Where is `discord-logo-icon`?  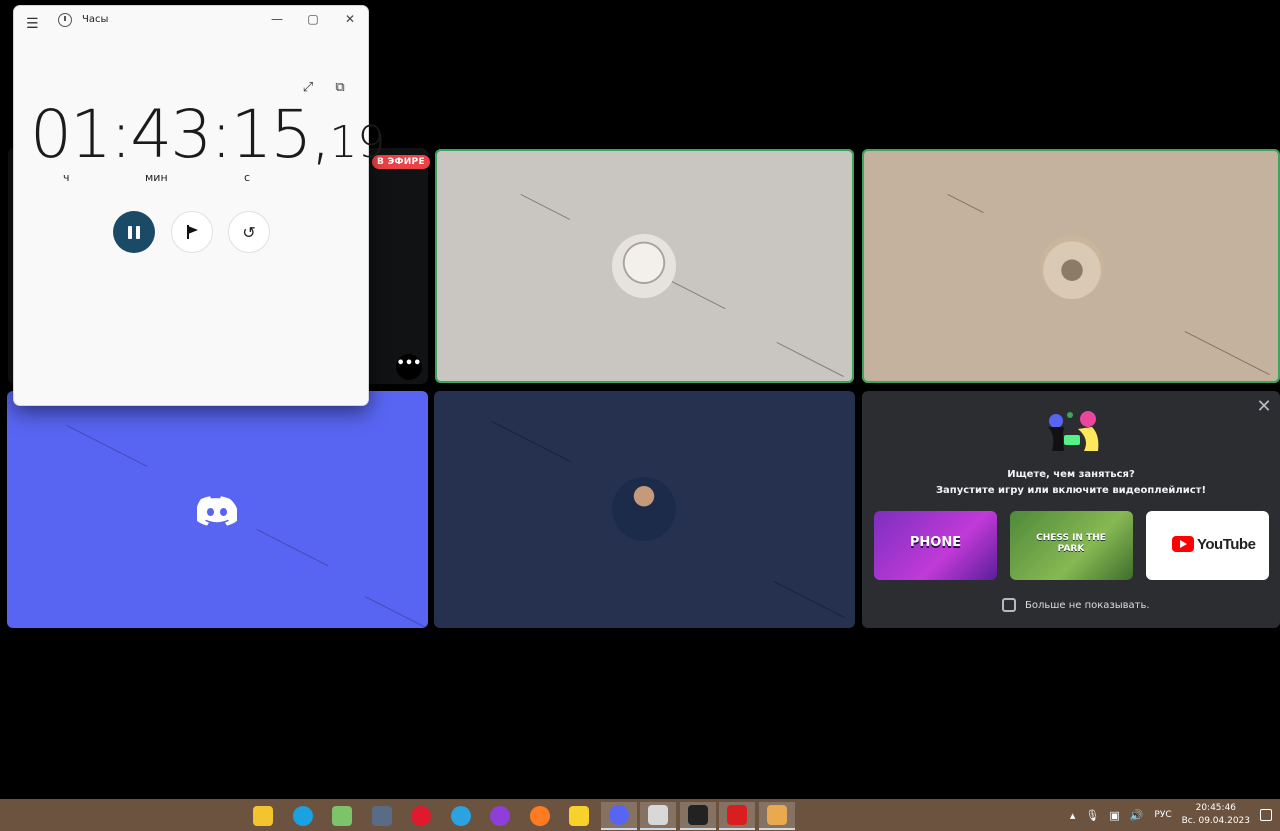
discord-logo-icon is located at coordinates (217, 511).